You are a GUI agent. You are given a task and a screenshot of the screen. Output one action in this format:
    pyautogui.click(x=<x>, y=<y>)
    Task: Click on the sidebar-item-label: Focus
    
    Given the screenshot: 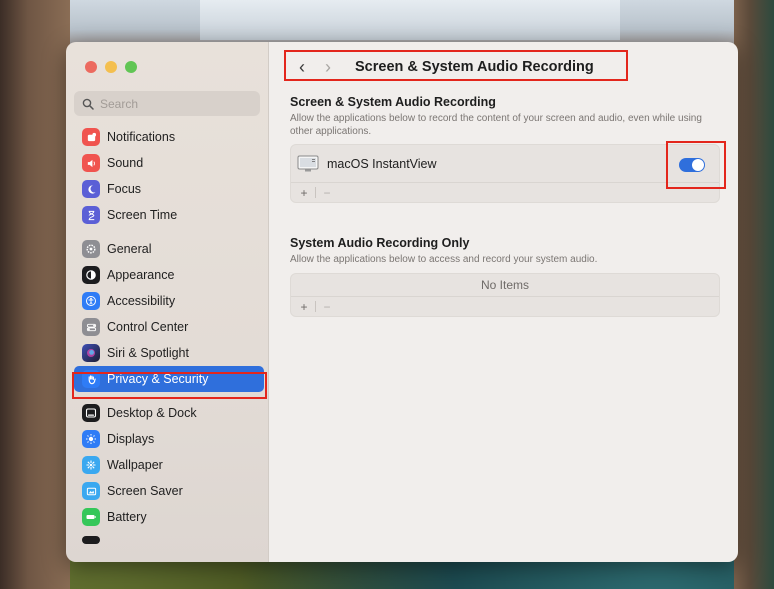 What is the action you would take?
    pyautogui.click(x=124, y=189)
    